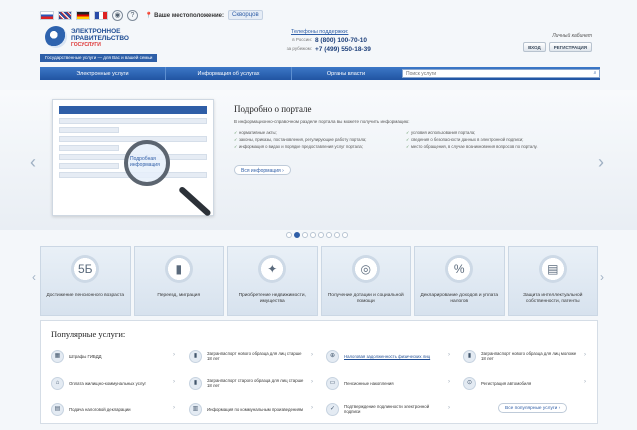  What do you see at coordinates (272, 269) in the screenshot?
I see `property-icon: ✦` at bounding box center [272, 269].